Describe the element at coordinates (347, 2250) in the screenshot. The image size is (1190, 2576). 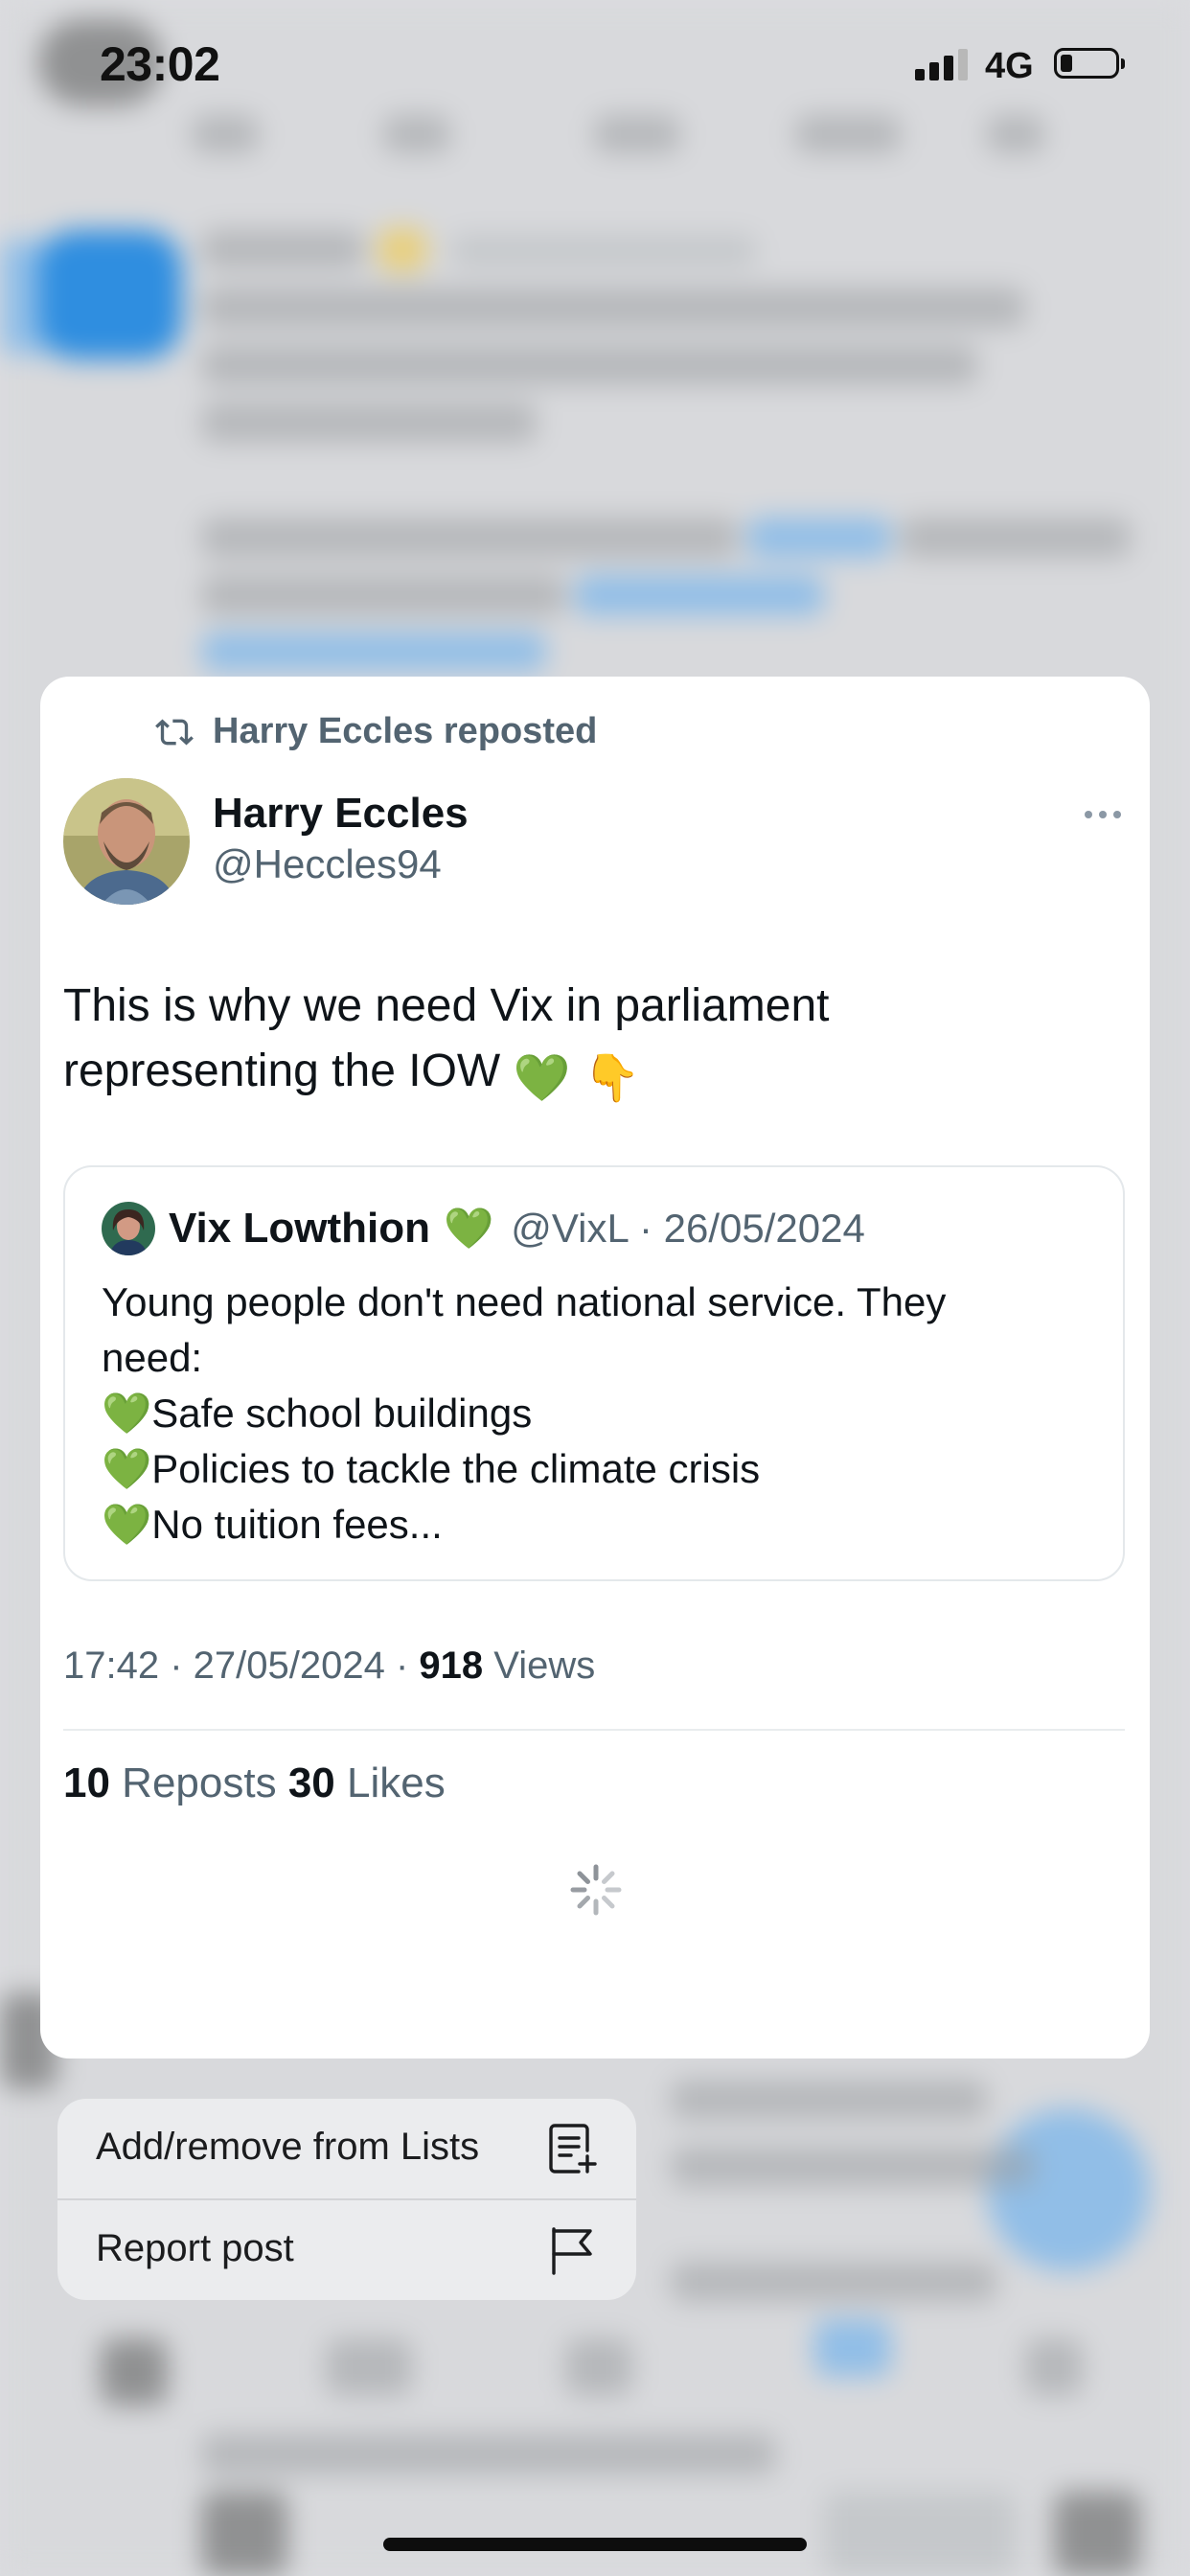
I see `menu-item-report-post: Report post` at that location.